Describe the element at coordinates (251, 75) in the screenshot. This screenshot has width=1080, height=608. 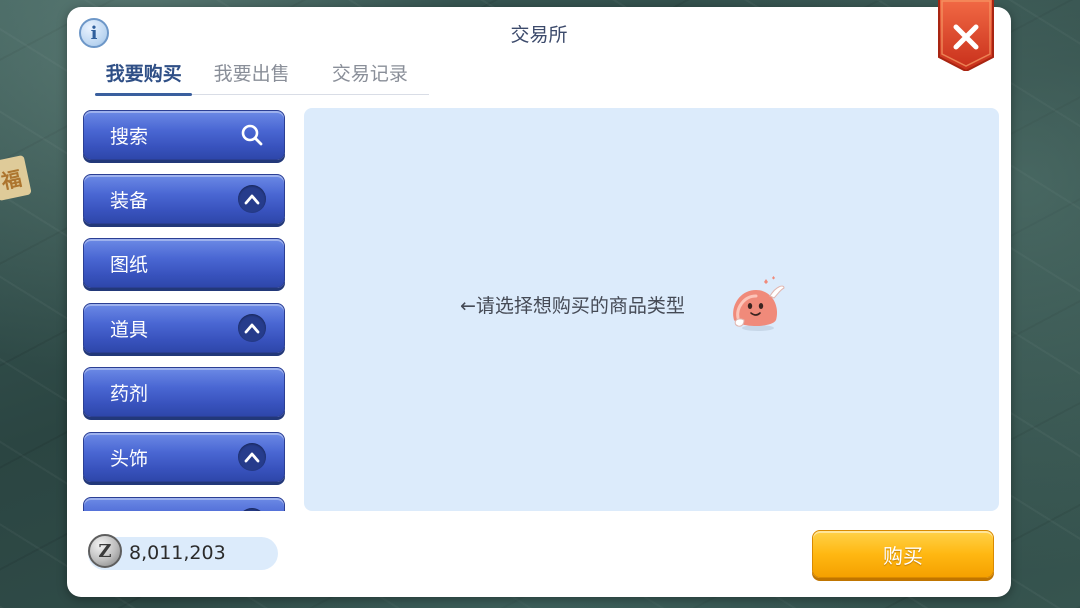
I see `tab-sell: 我要出售` at that location.